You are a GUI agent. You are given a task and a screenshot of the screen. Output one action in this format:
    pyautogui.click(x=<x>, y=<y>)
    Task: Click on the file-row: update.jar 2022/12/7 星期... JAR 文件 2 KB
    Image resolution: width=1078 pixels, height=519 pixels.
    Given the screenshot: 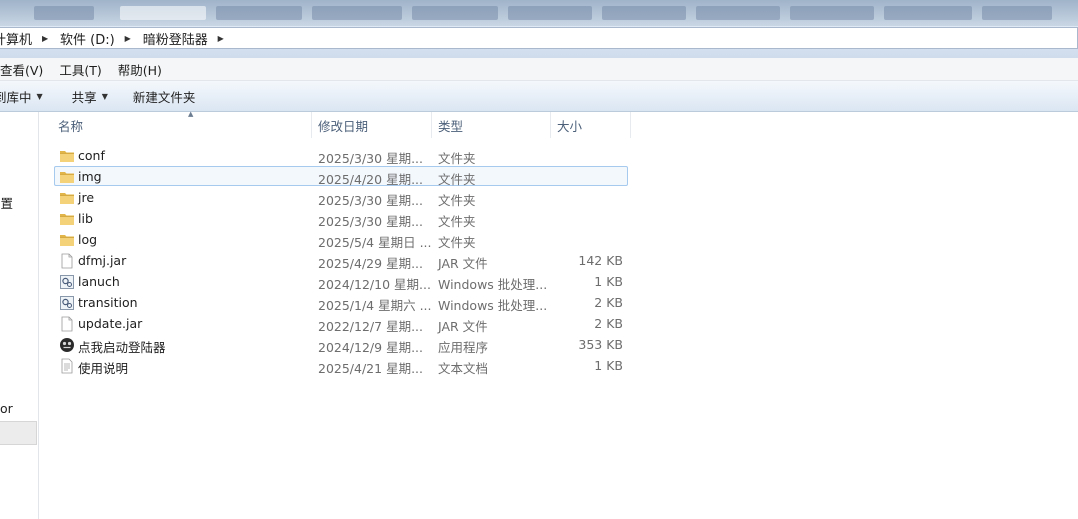 What is the action you would take?
    pyautogui.click(x=341, y=323)
    